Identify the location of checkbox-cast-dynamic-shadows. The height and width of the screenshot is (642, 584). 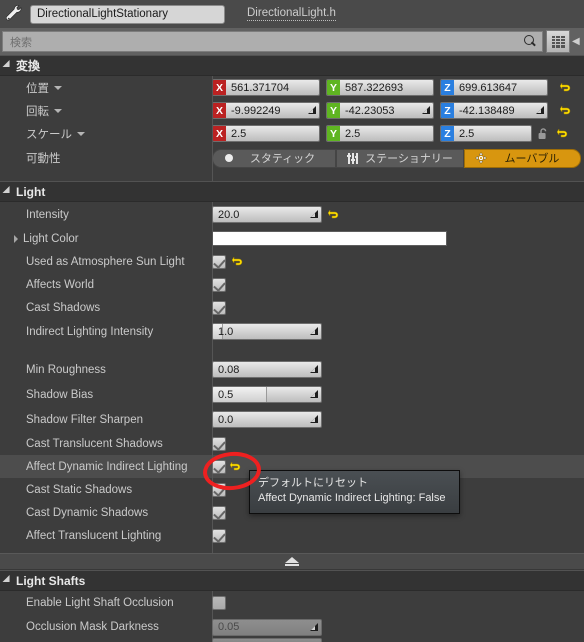
(219, 512).